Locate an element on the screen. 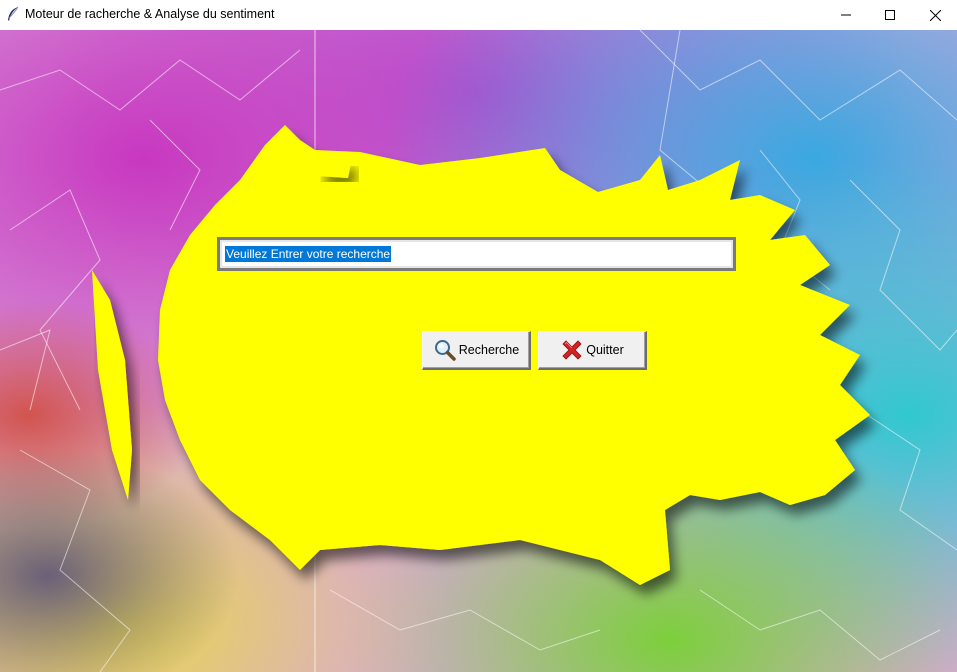  search-button: Recherche is located at coordinates (476, 350).